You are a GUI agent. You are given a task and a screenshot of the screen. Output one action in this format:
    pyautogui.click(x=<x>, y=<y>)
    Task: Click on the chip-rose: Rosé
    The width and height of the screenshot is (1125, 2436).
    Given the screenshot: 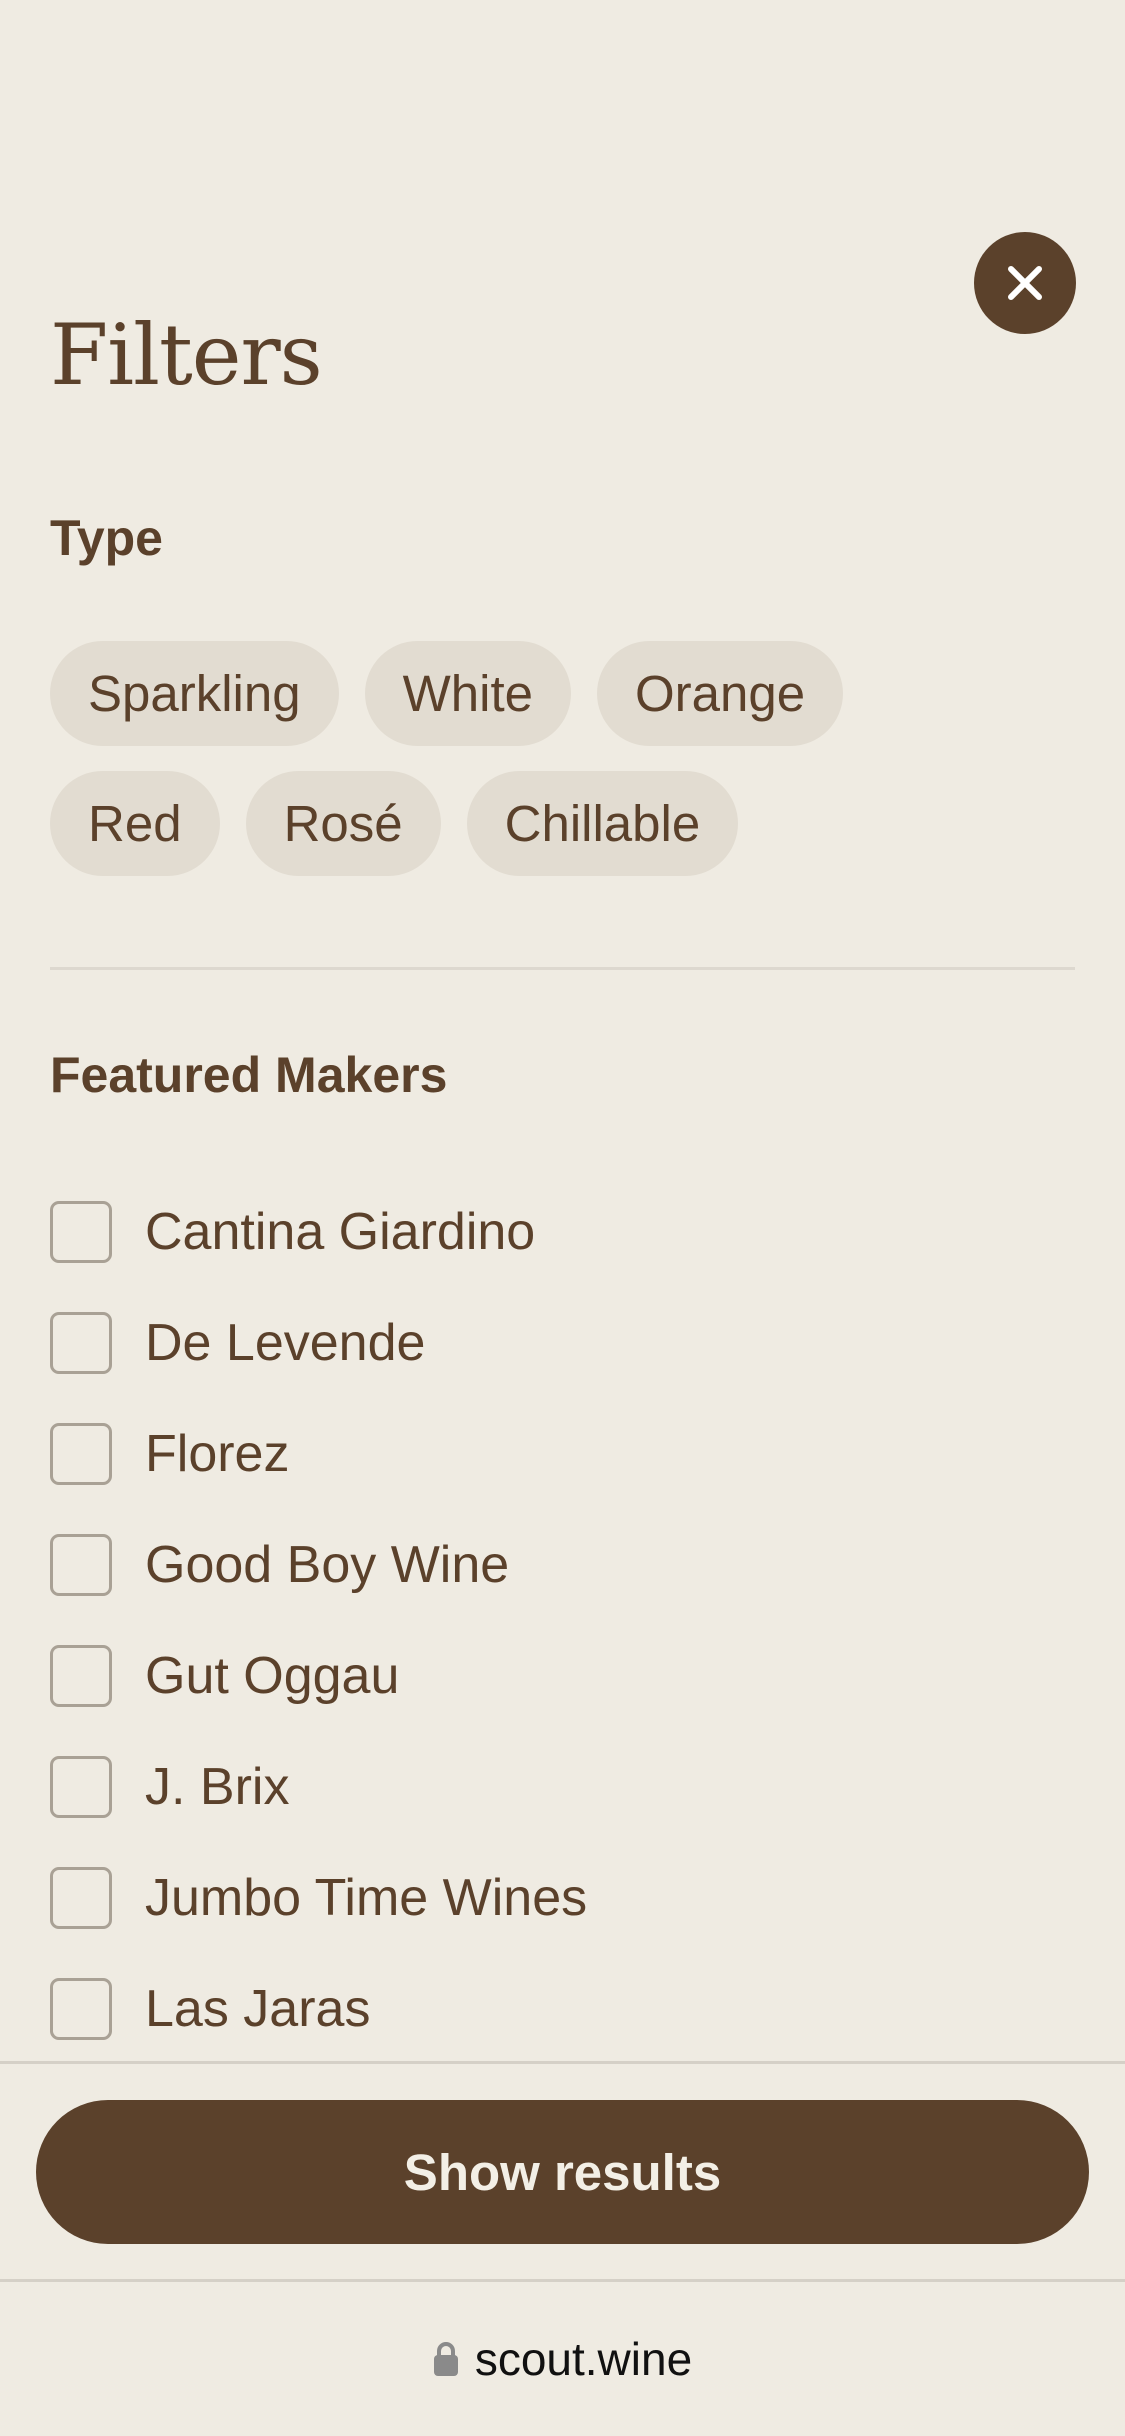 What is the action you would take?
    pyautogui.click(x=343, y=823)
    